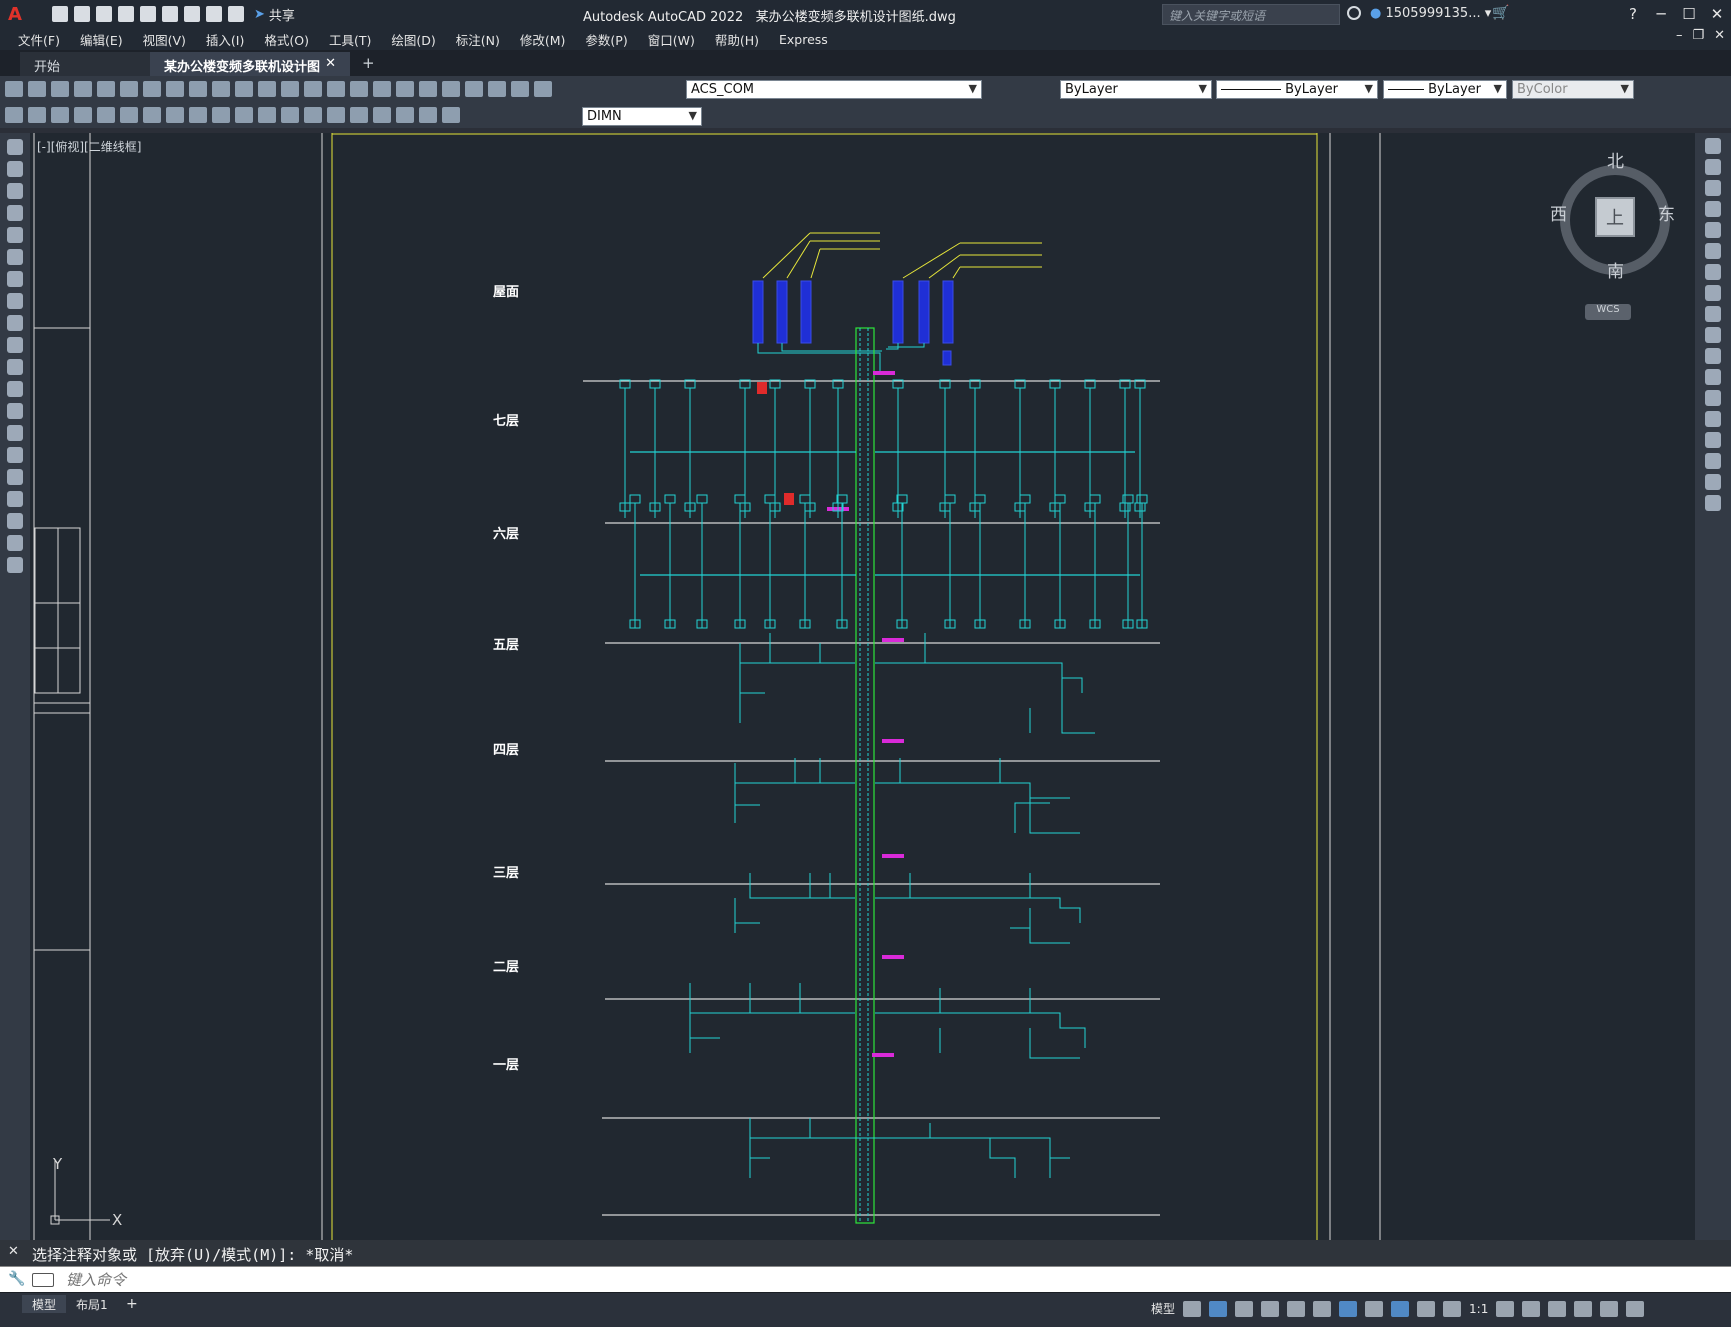 The width and height of the screenshot is (1731, 1327). What do you see at coordinates (1583, 1308) in the screenshot?
I see `hardware-accel-icon` at bounding box center [1583, 1308].